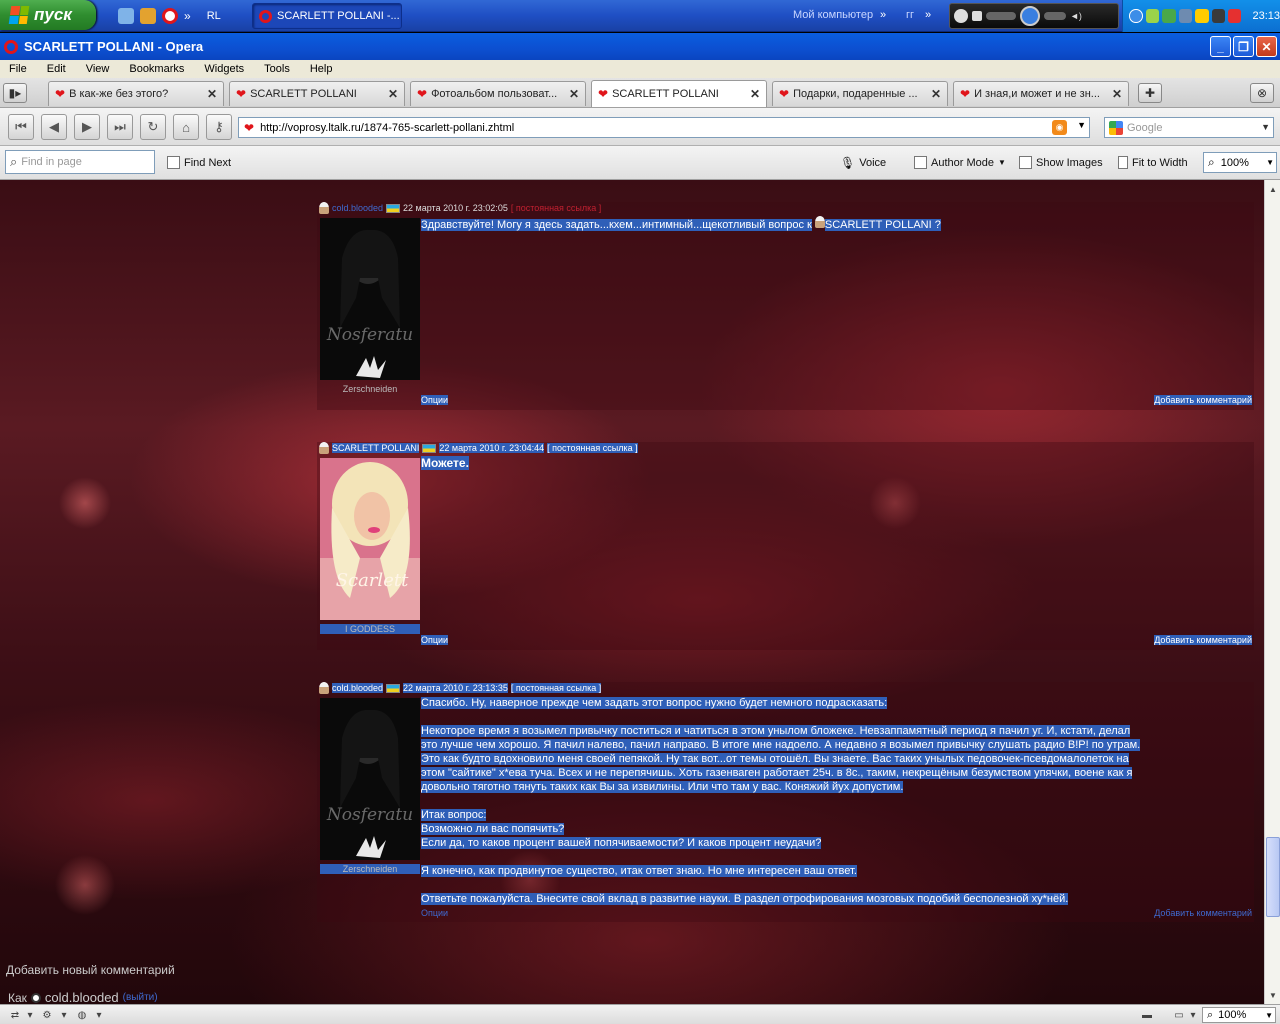 The height and width of the screenshot is (1024, 1280). I want to click on lock-icon, so click(1218, 16).